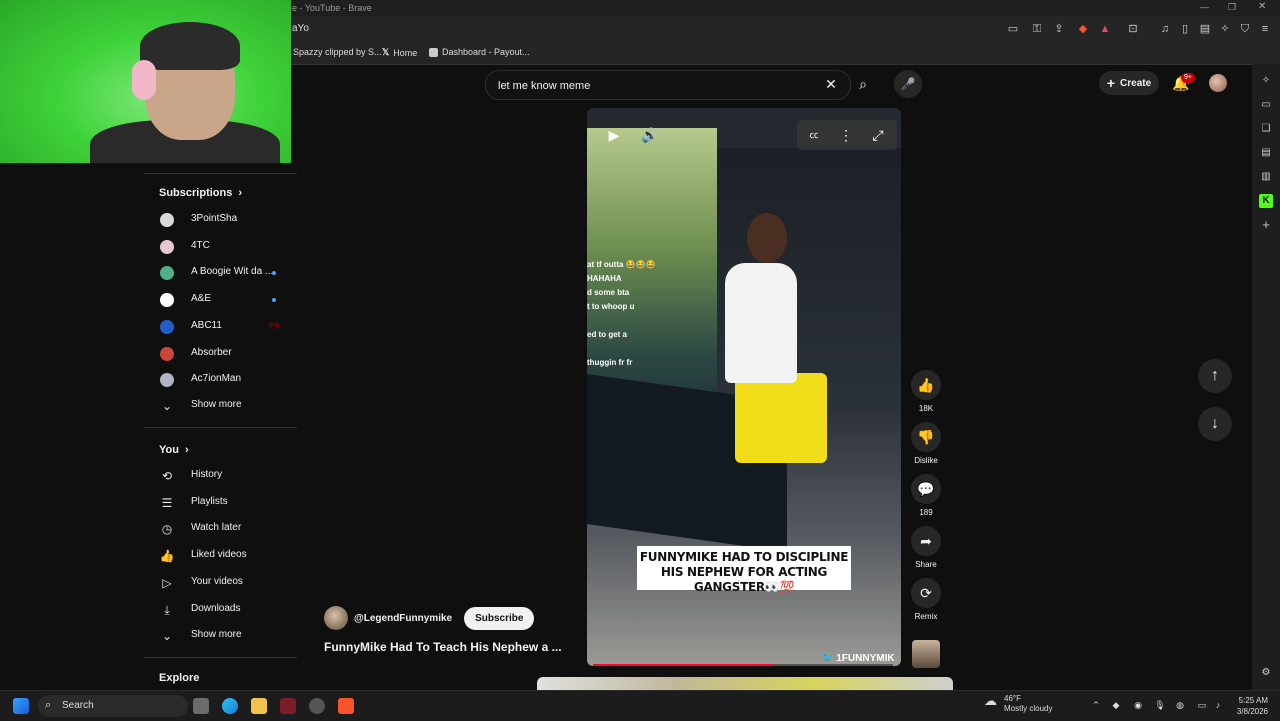 The height and width of the screenshot is (721, 1280). Describe the element at coordinates (1204, 7) in the screenshot. I see `minimize-button: —` at that location.